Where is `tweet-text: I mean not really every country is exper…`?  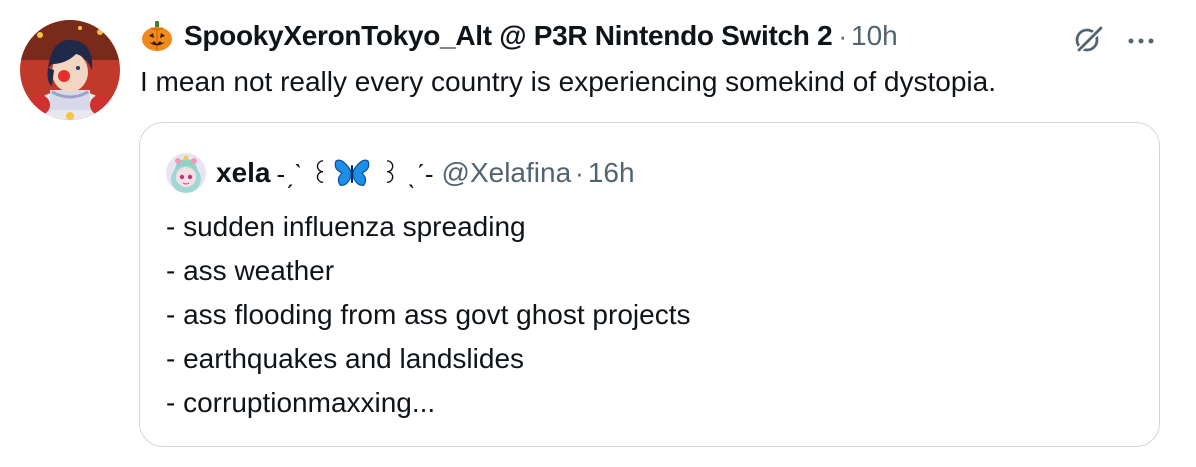 tweet-text: I mean not really every country is exper… is located at coordinates (568, 81).